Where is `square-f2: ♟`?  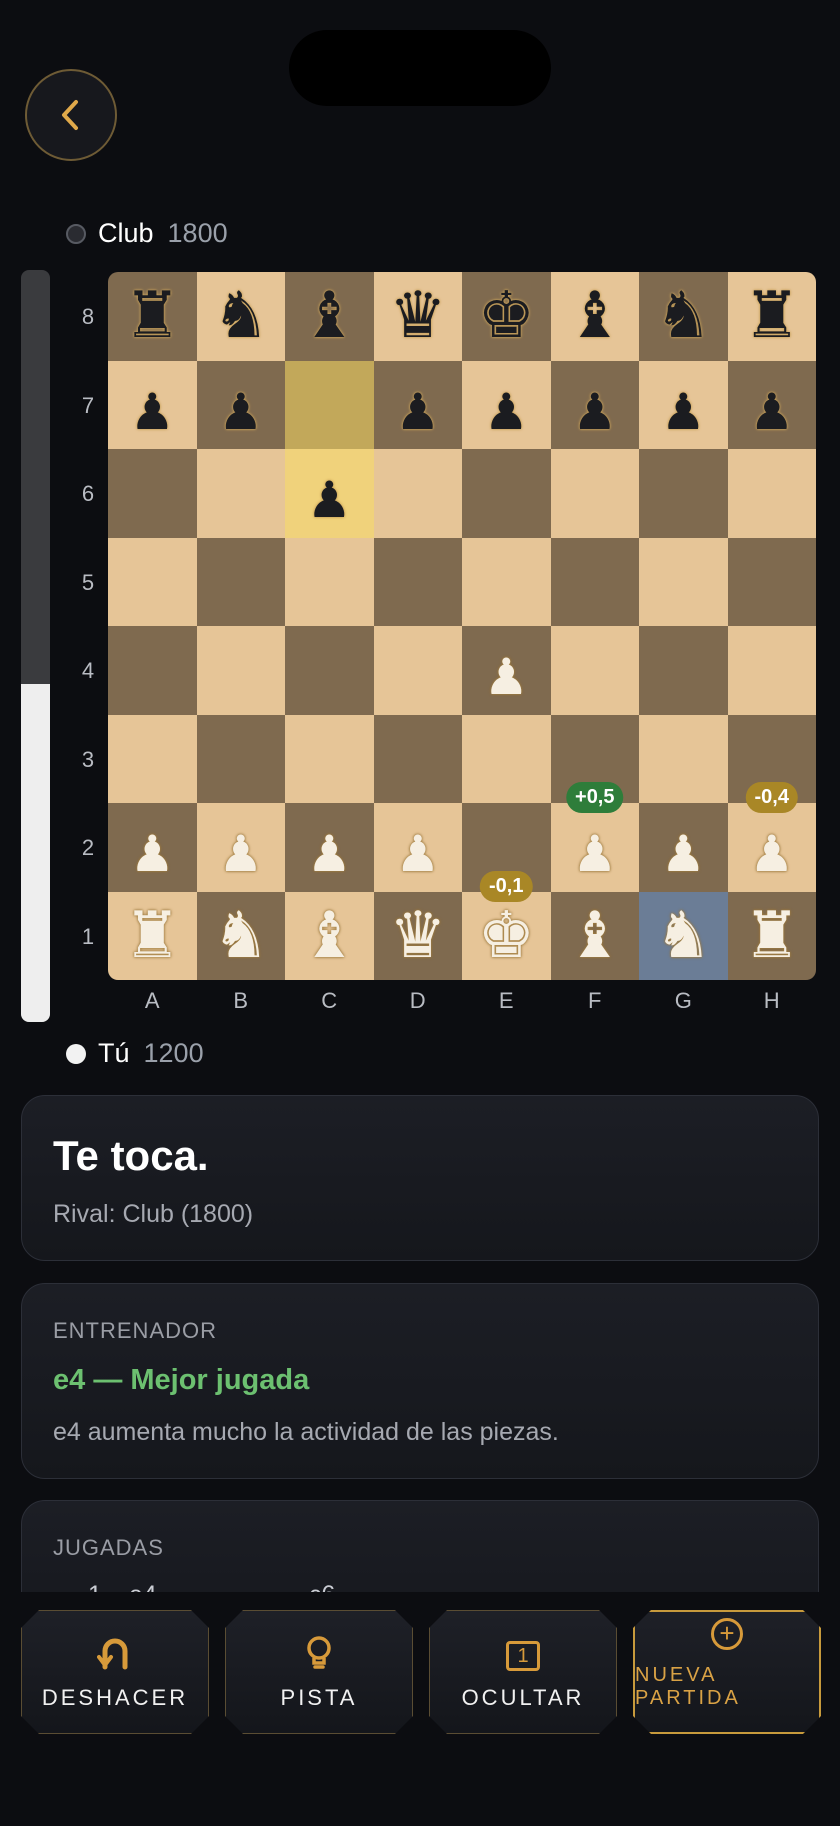
square-f2: ♟ is located at coordinates (594, 847).